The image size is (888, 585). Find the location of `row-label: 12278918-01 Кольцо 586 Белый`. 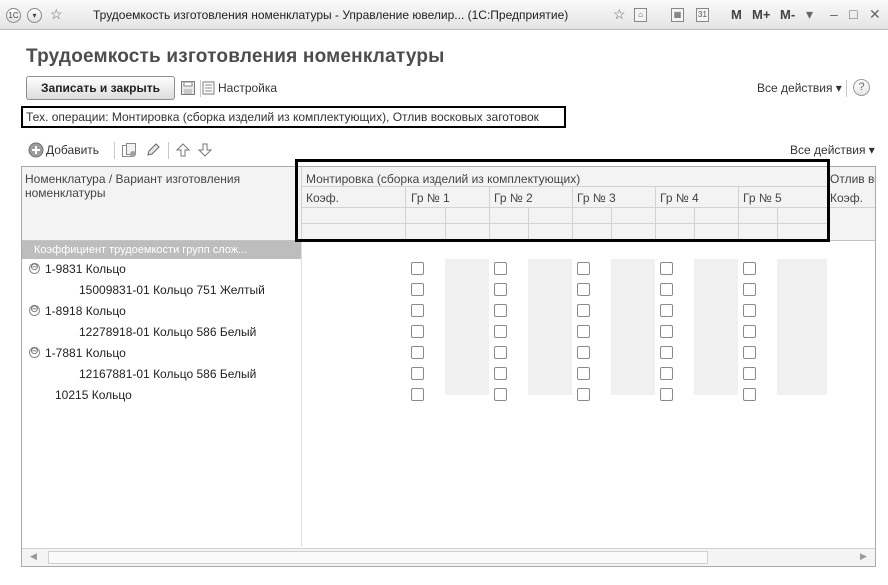

row-label: 12278918-01 Кольцо 586 Белый is located at coordinates (168, 332).